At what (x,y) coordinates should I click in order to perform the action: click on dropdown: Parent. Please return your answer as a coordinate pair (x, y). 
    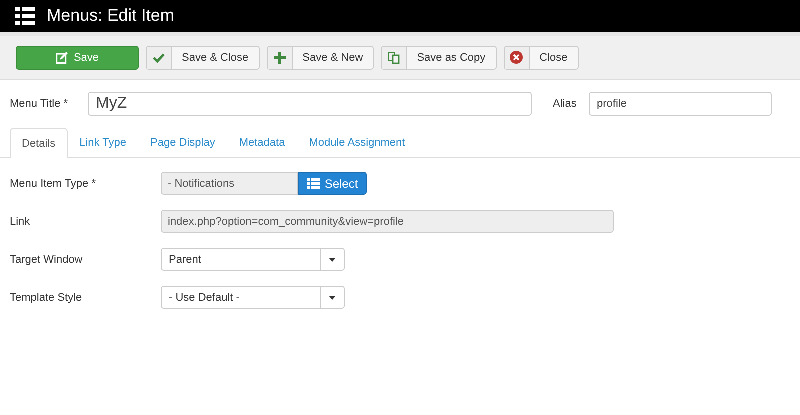
    Looking at the image, I should click on (253, 259).